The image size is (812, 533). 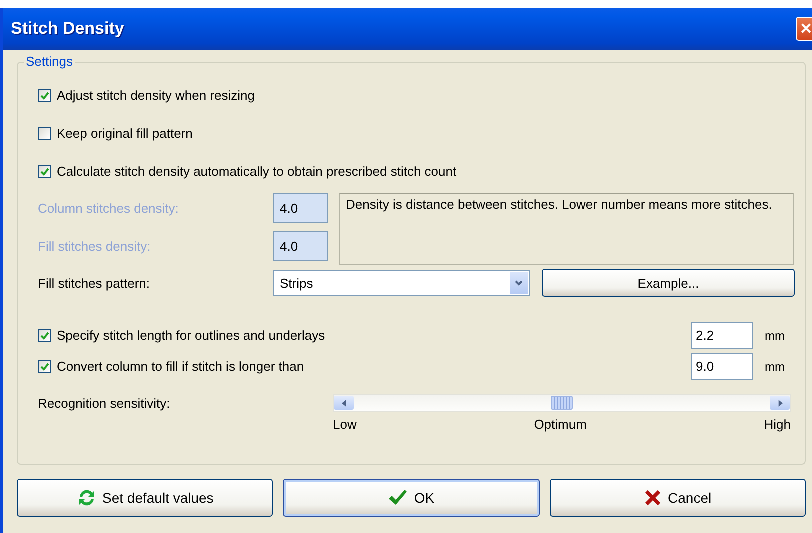 I want to click on density-note: Density is distance between stitches. Lower number means more stitches., so click(x=566, y=229).